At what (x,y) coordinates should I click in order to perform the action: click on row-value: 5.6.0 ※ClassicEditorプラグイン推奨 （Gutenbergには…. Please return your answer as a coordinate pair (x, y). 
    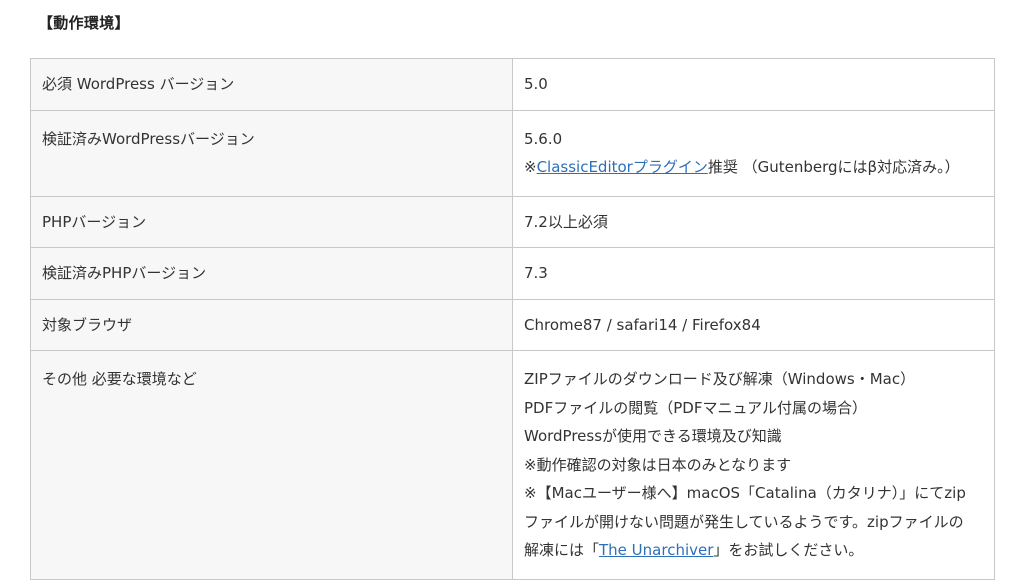
    Looking at the image, I should click on (753, 153).